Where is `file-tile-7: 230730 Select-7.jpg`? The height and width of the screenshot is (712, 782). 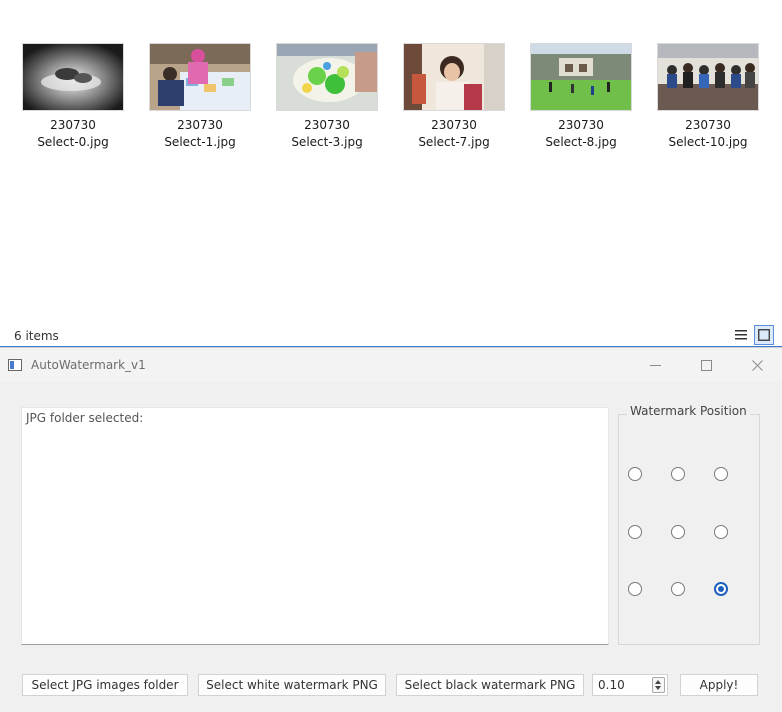 file-tile-7: 230730 Select-7.jpg is located at coordinates (454, 97).